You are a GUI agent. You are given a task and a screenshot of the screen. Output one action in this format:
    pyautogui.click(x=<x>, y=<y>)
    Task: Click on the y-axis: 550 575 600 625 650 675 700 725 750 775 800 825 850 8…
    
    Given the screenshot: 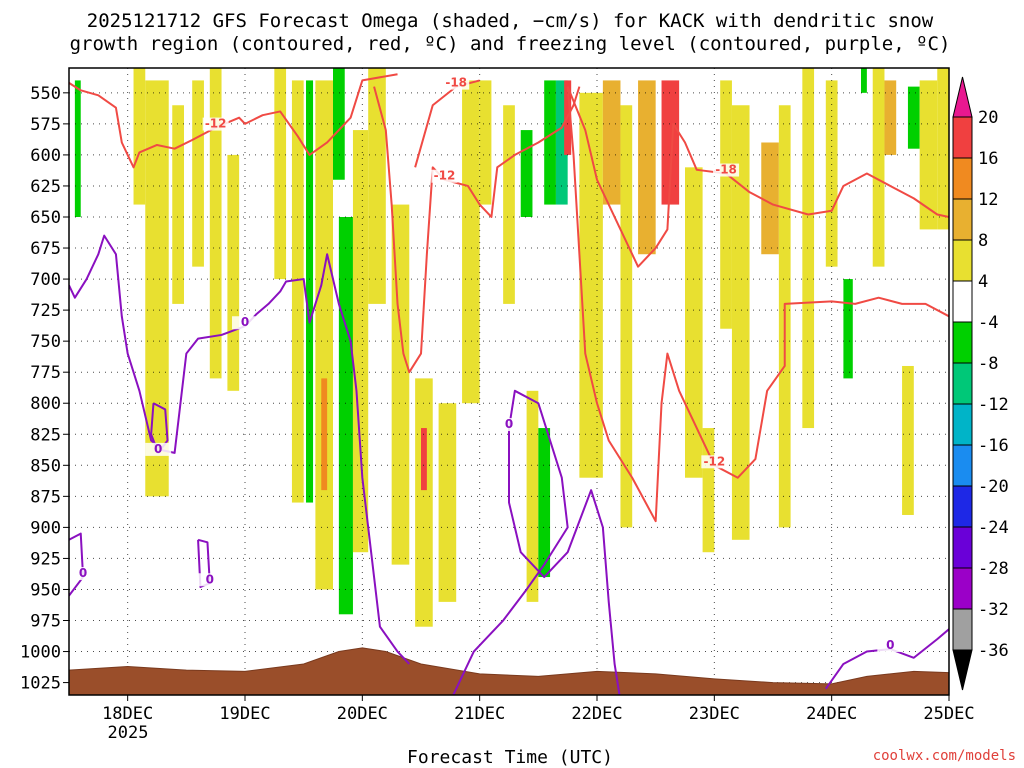 What is the action you would take?
    pyautogui.click(x=44, y=389)
    